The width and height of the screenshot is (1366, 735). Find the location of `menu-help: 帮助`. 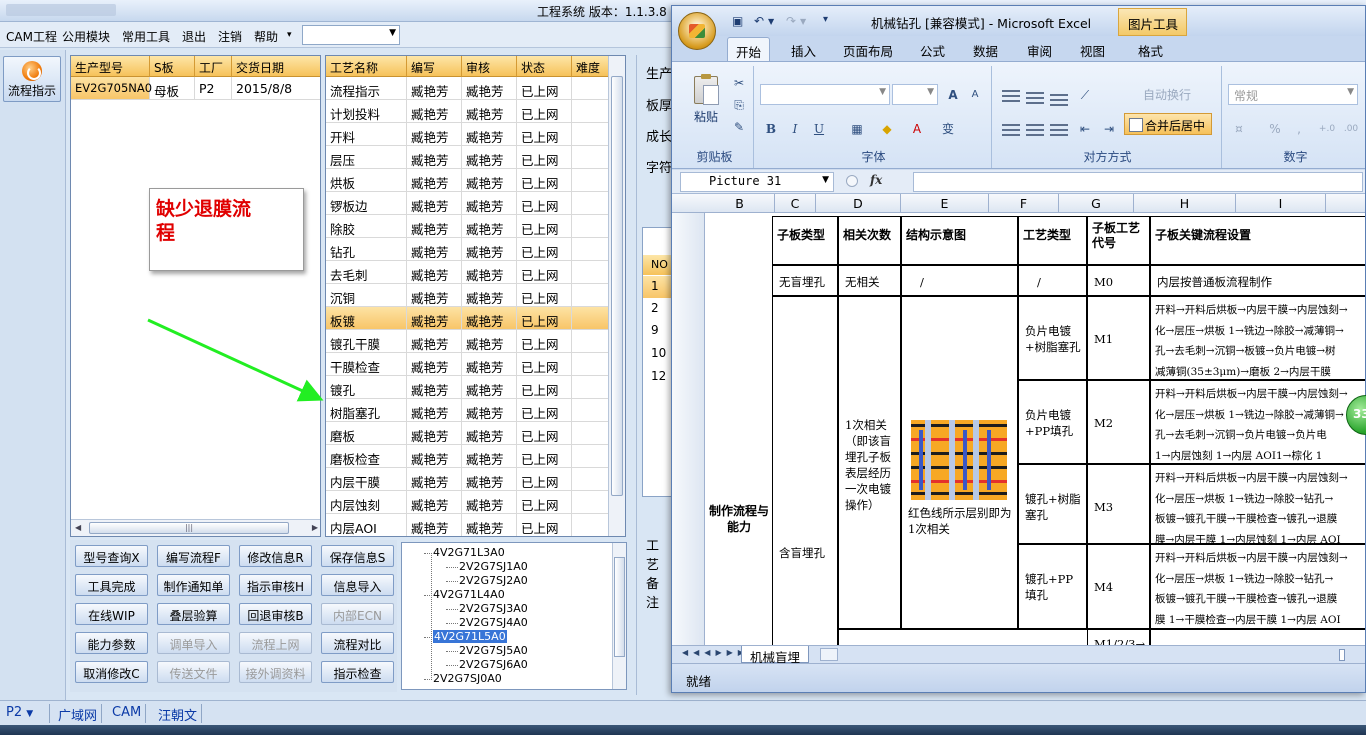

menu-help: 帮助 is located at coordinates (266, 36).